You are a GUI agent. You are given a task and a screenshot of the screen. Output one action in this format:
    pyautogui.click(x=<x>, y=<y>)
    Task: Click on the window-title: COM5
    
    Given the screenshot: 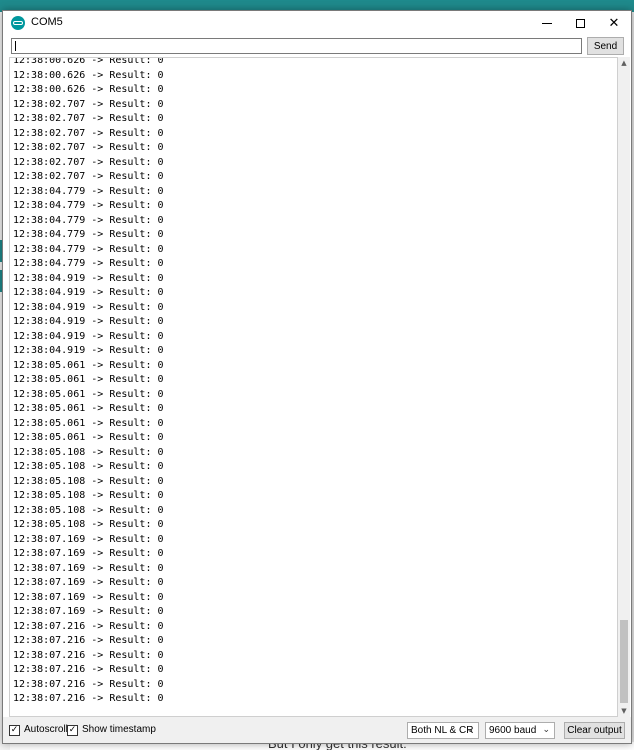 What is the action you would take?
    pyautogui.click(x=47, y=22)
    